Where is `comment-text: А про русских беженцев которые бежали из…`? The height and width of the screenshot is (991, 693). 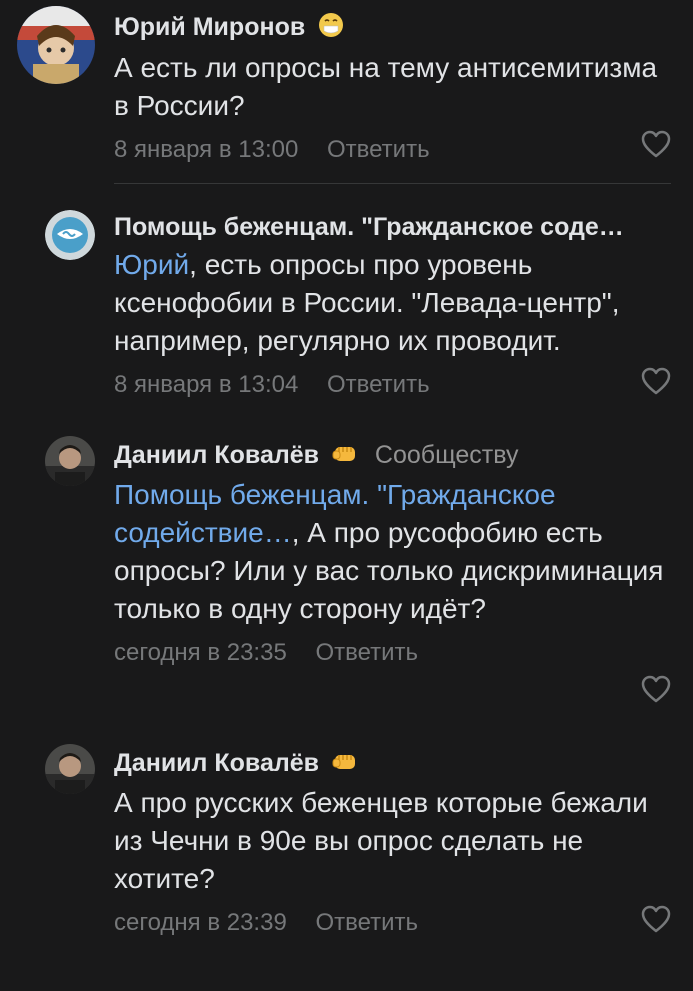
comment-text: А про русских беженцев которые бежали из… is located at coordinates (381, 840).